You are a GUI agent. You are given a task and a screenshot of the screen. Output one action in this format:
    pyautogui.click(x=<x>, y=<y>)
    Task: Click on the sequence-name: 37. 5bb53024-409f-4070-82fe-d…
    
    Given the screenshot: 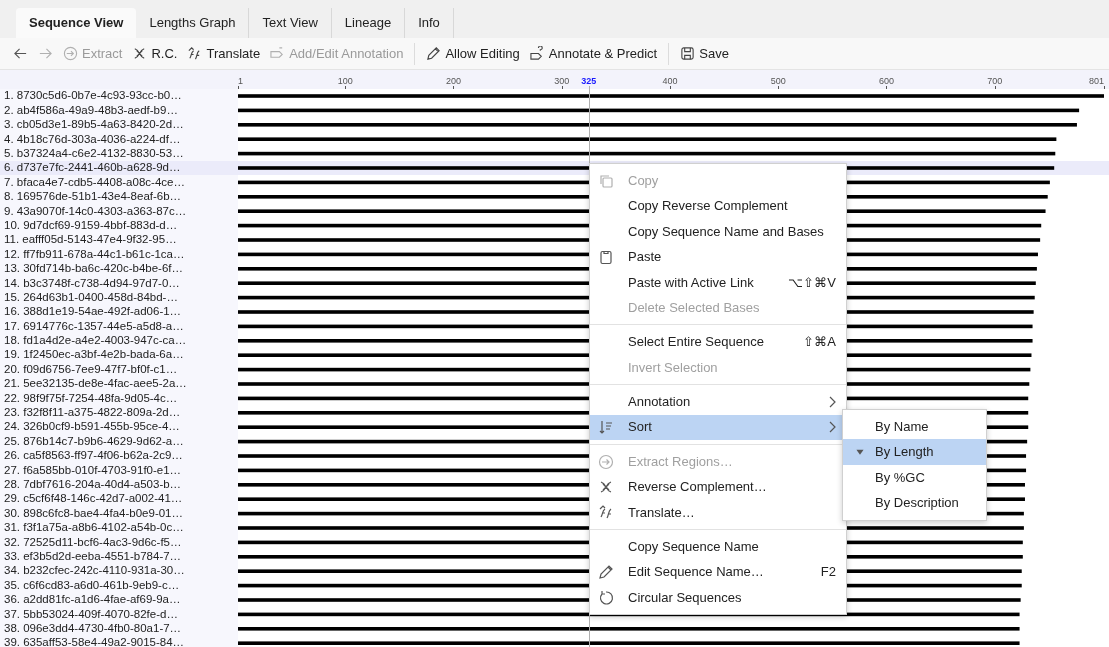 What is the action you would take?
    pyautogui.click(x=89, y=614)
    